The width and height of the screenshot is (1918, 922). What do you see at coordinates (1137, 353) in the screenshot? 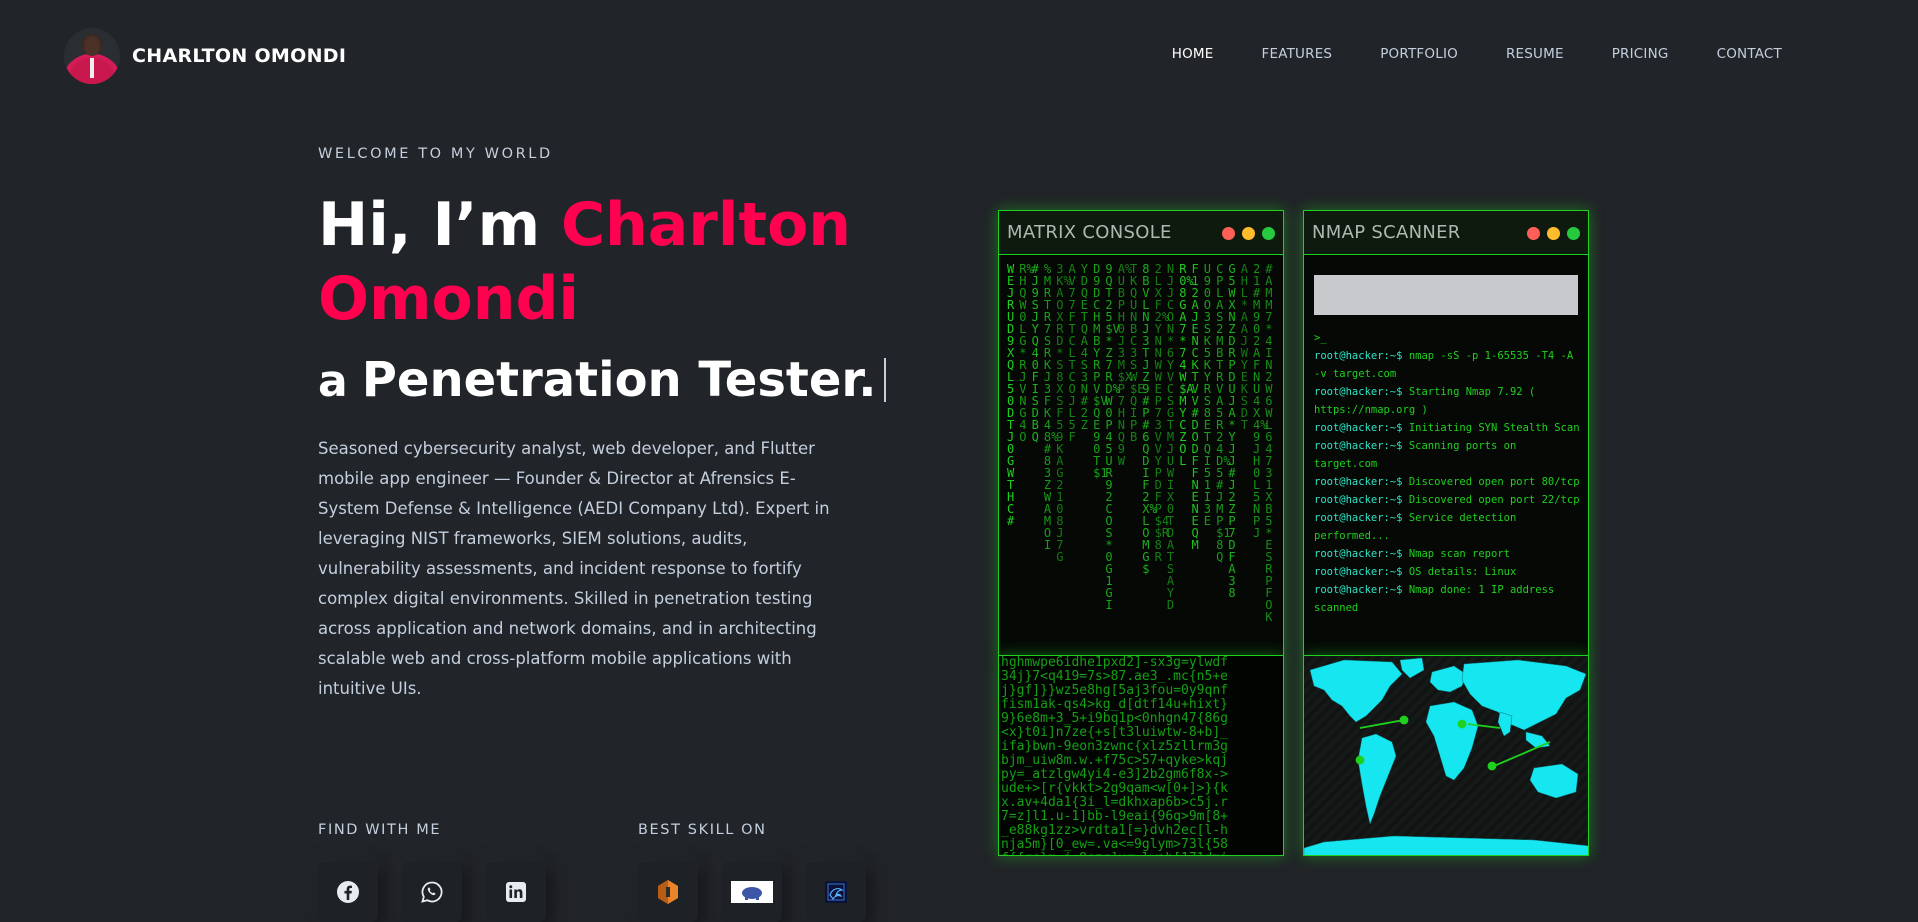
I see `matrix-rain-column: TKQUNBC3SW$EQIPB` at bounding box center [1137, 353].